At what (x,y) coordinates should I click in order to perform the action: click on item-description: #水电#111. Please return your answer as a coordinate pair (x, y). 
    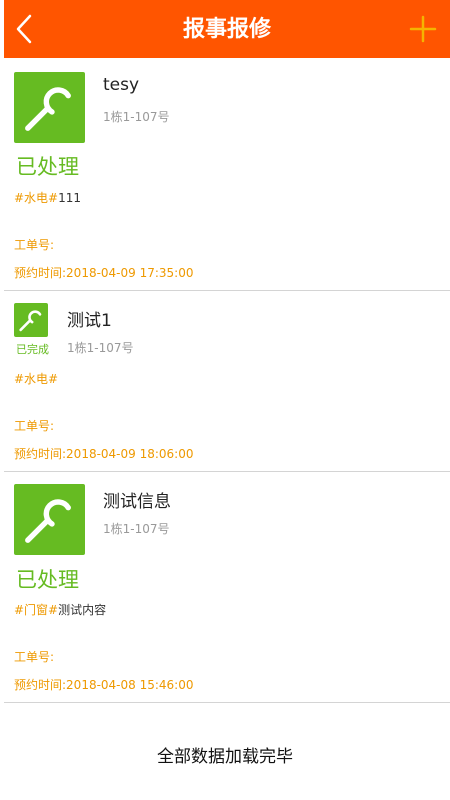
    Looking at the image, I should click on (47, 197).